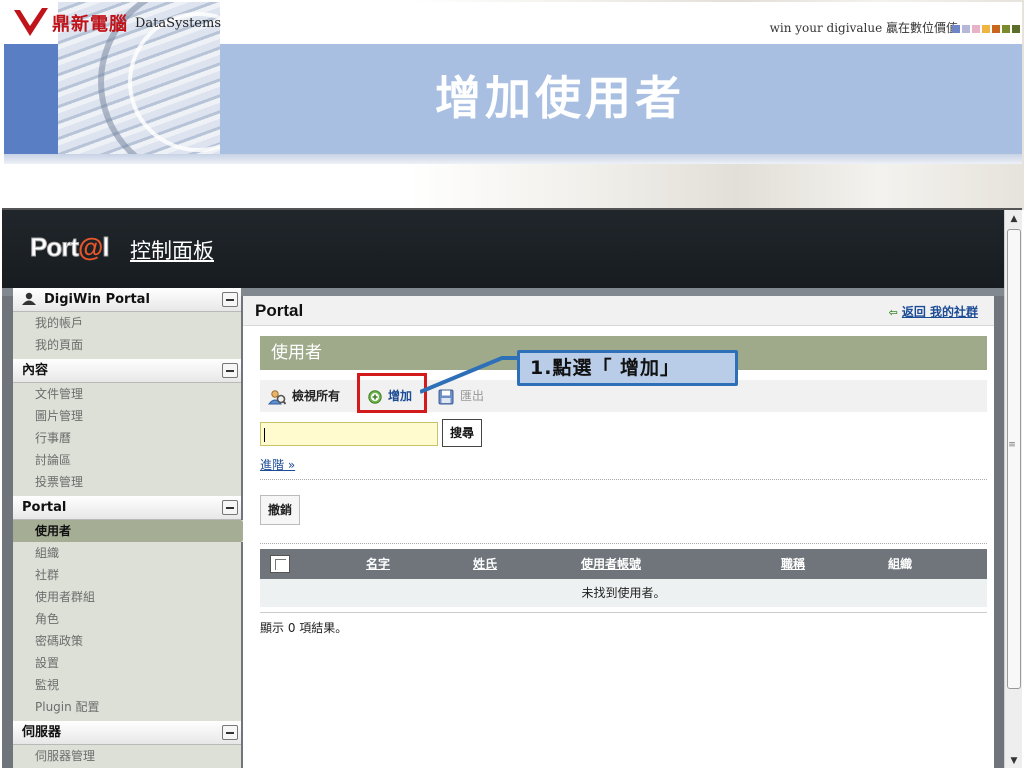 The height and width of the screenshot is (768, 1024). What do you see at coordinates (127, 323) in the screenshot?
I see `sidebar-item: 我的帳戶` at bounding box center [127, 323].